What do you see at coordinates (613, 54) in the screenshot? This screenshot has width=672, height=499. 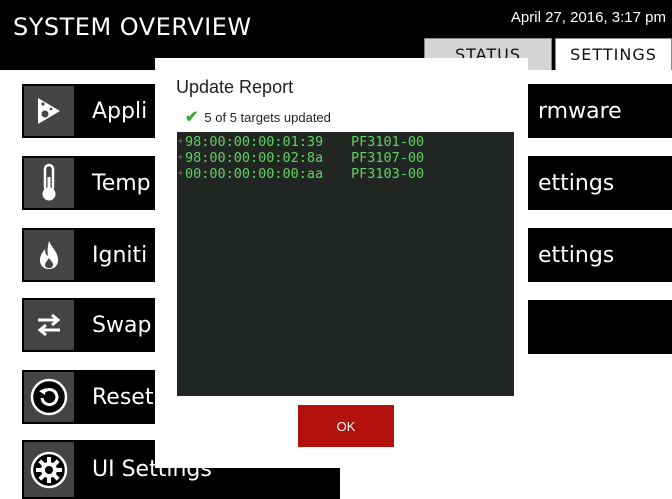 I see `tab-settings: SETTINGS` at bounding box center [613, 54].